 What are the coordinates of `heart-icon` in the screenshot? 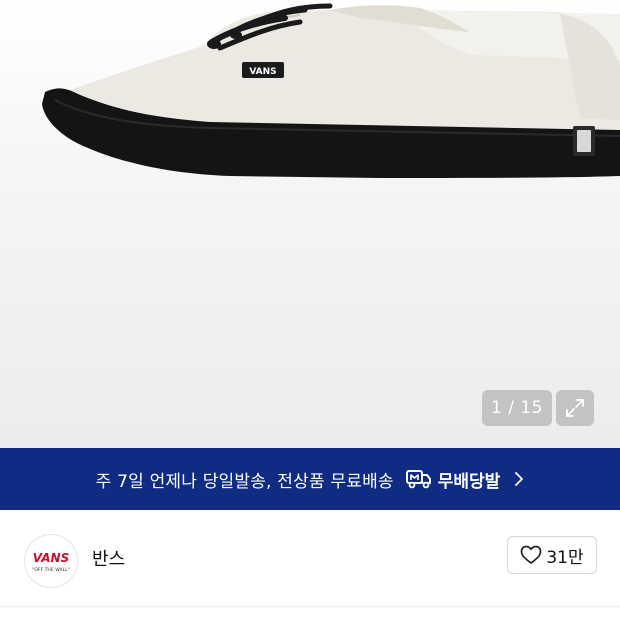 It's located at (531, 554).